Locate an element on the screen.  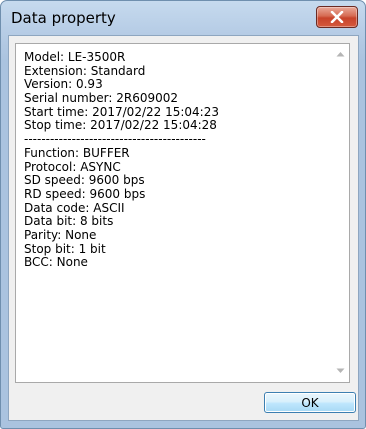
property-line: Serial number: 2R609002 is located at coordinates (101, 98).